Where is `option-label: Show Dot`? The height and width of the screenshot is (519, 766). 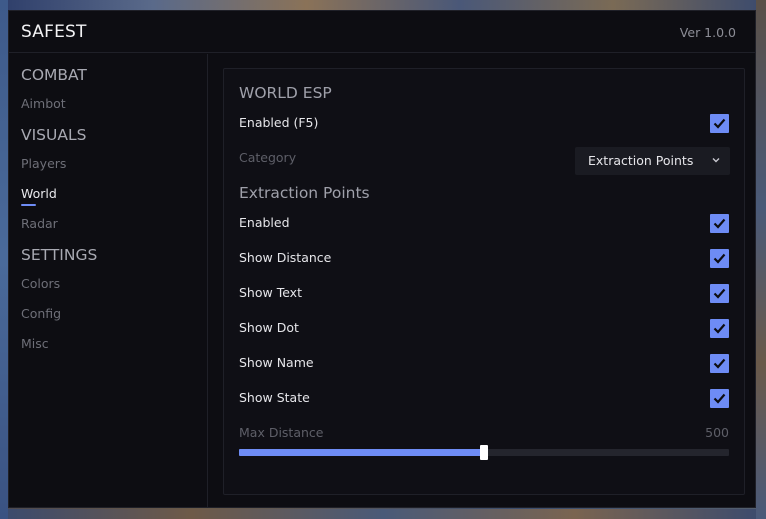
option-label: Show Dot is located at coordinates (269, 327).